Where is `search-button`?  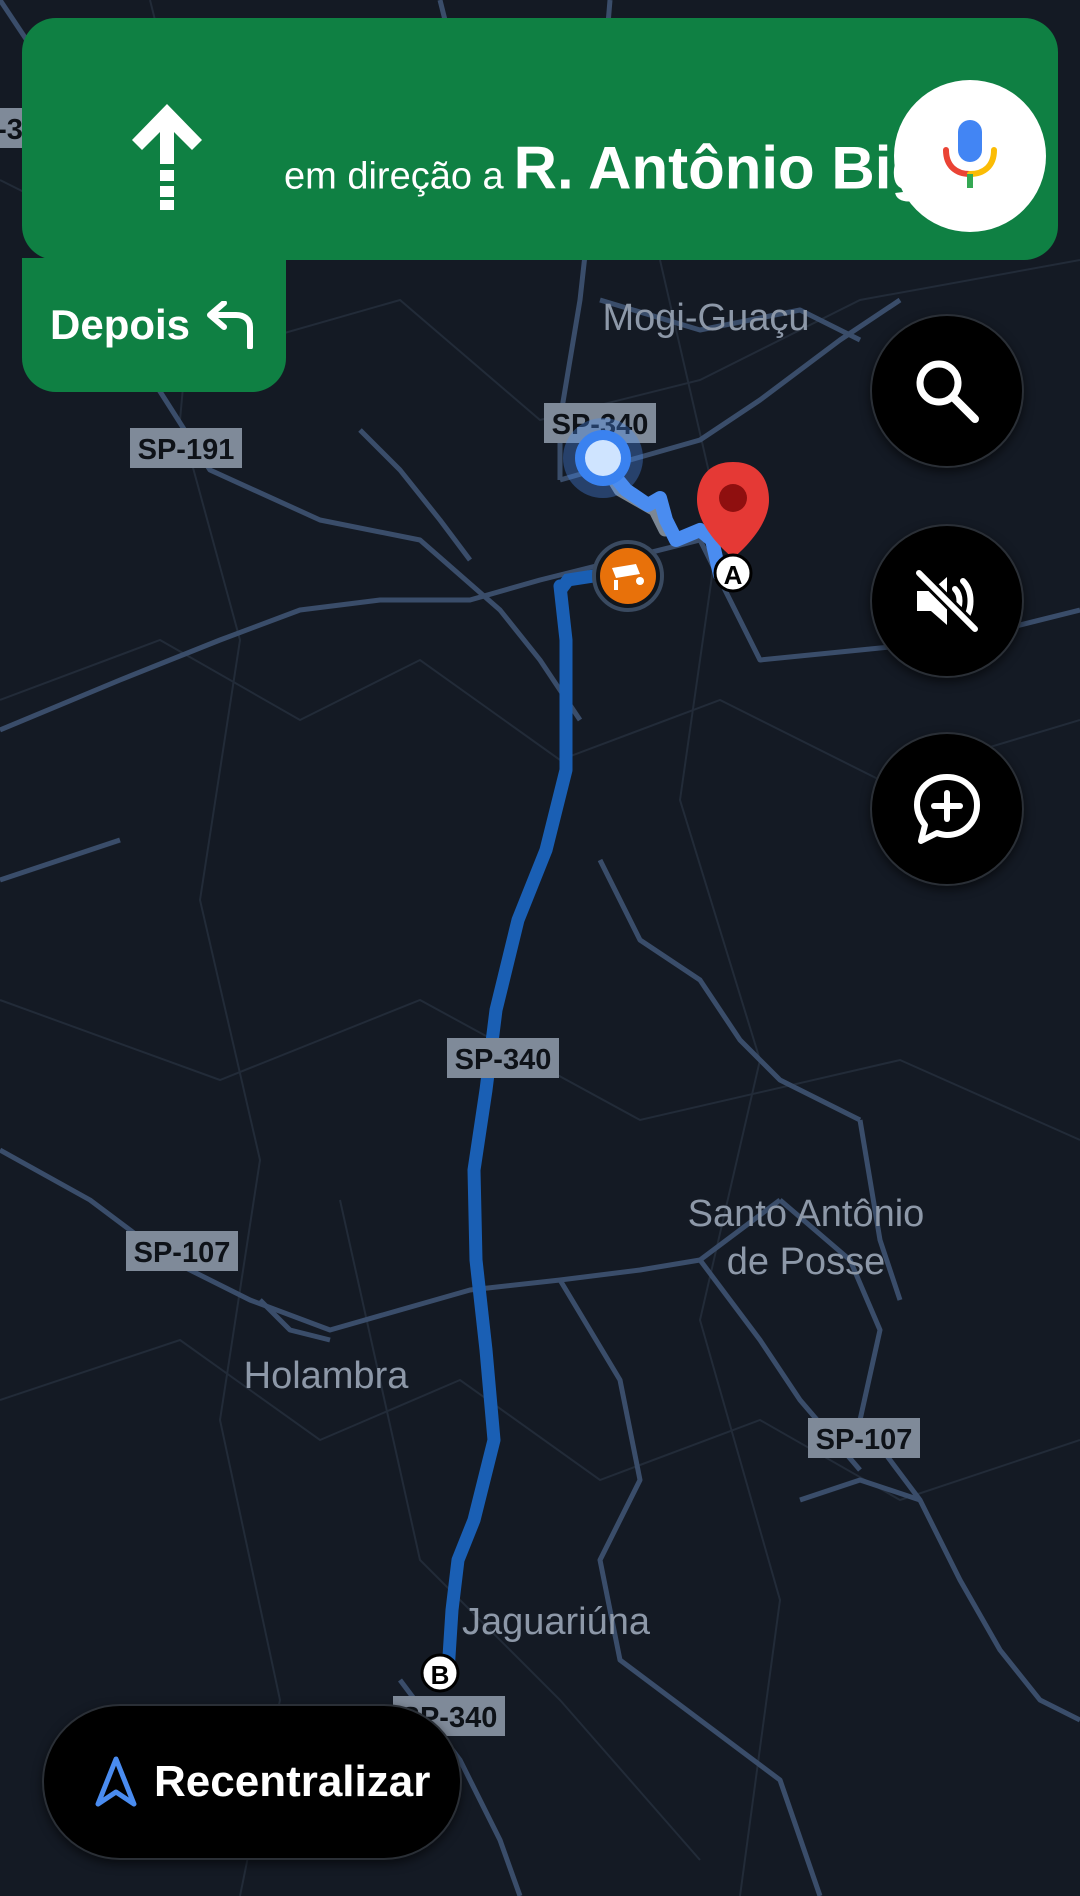
search-button is located at coordinates (947, 391).